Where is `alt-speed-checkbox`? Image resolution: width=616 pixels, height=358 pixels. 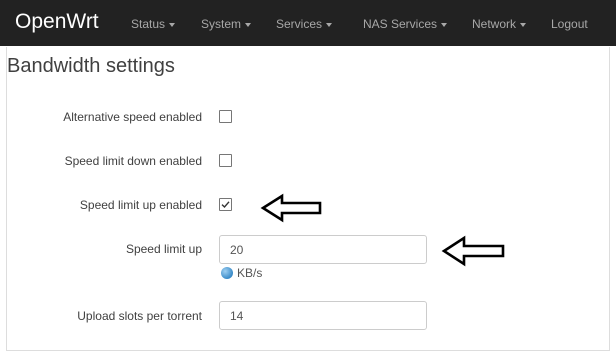
alt-speed-checkbox is located at coordinates (225, 116).